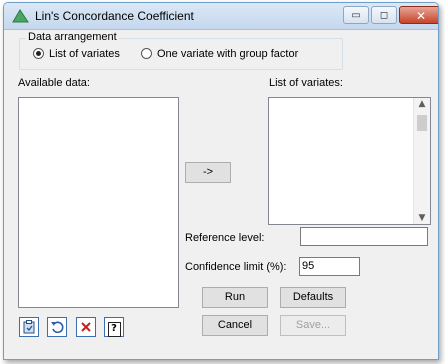 The width and height of the screenshot is (445, 364). What do you see at coordinates (422, 123) in the screenshot?
I see `scroll-thumb` at bounding box center [422, 123].